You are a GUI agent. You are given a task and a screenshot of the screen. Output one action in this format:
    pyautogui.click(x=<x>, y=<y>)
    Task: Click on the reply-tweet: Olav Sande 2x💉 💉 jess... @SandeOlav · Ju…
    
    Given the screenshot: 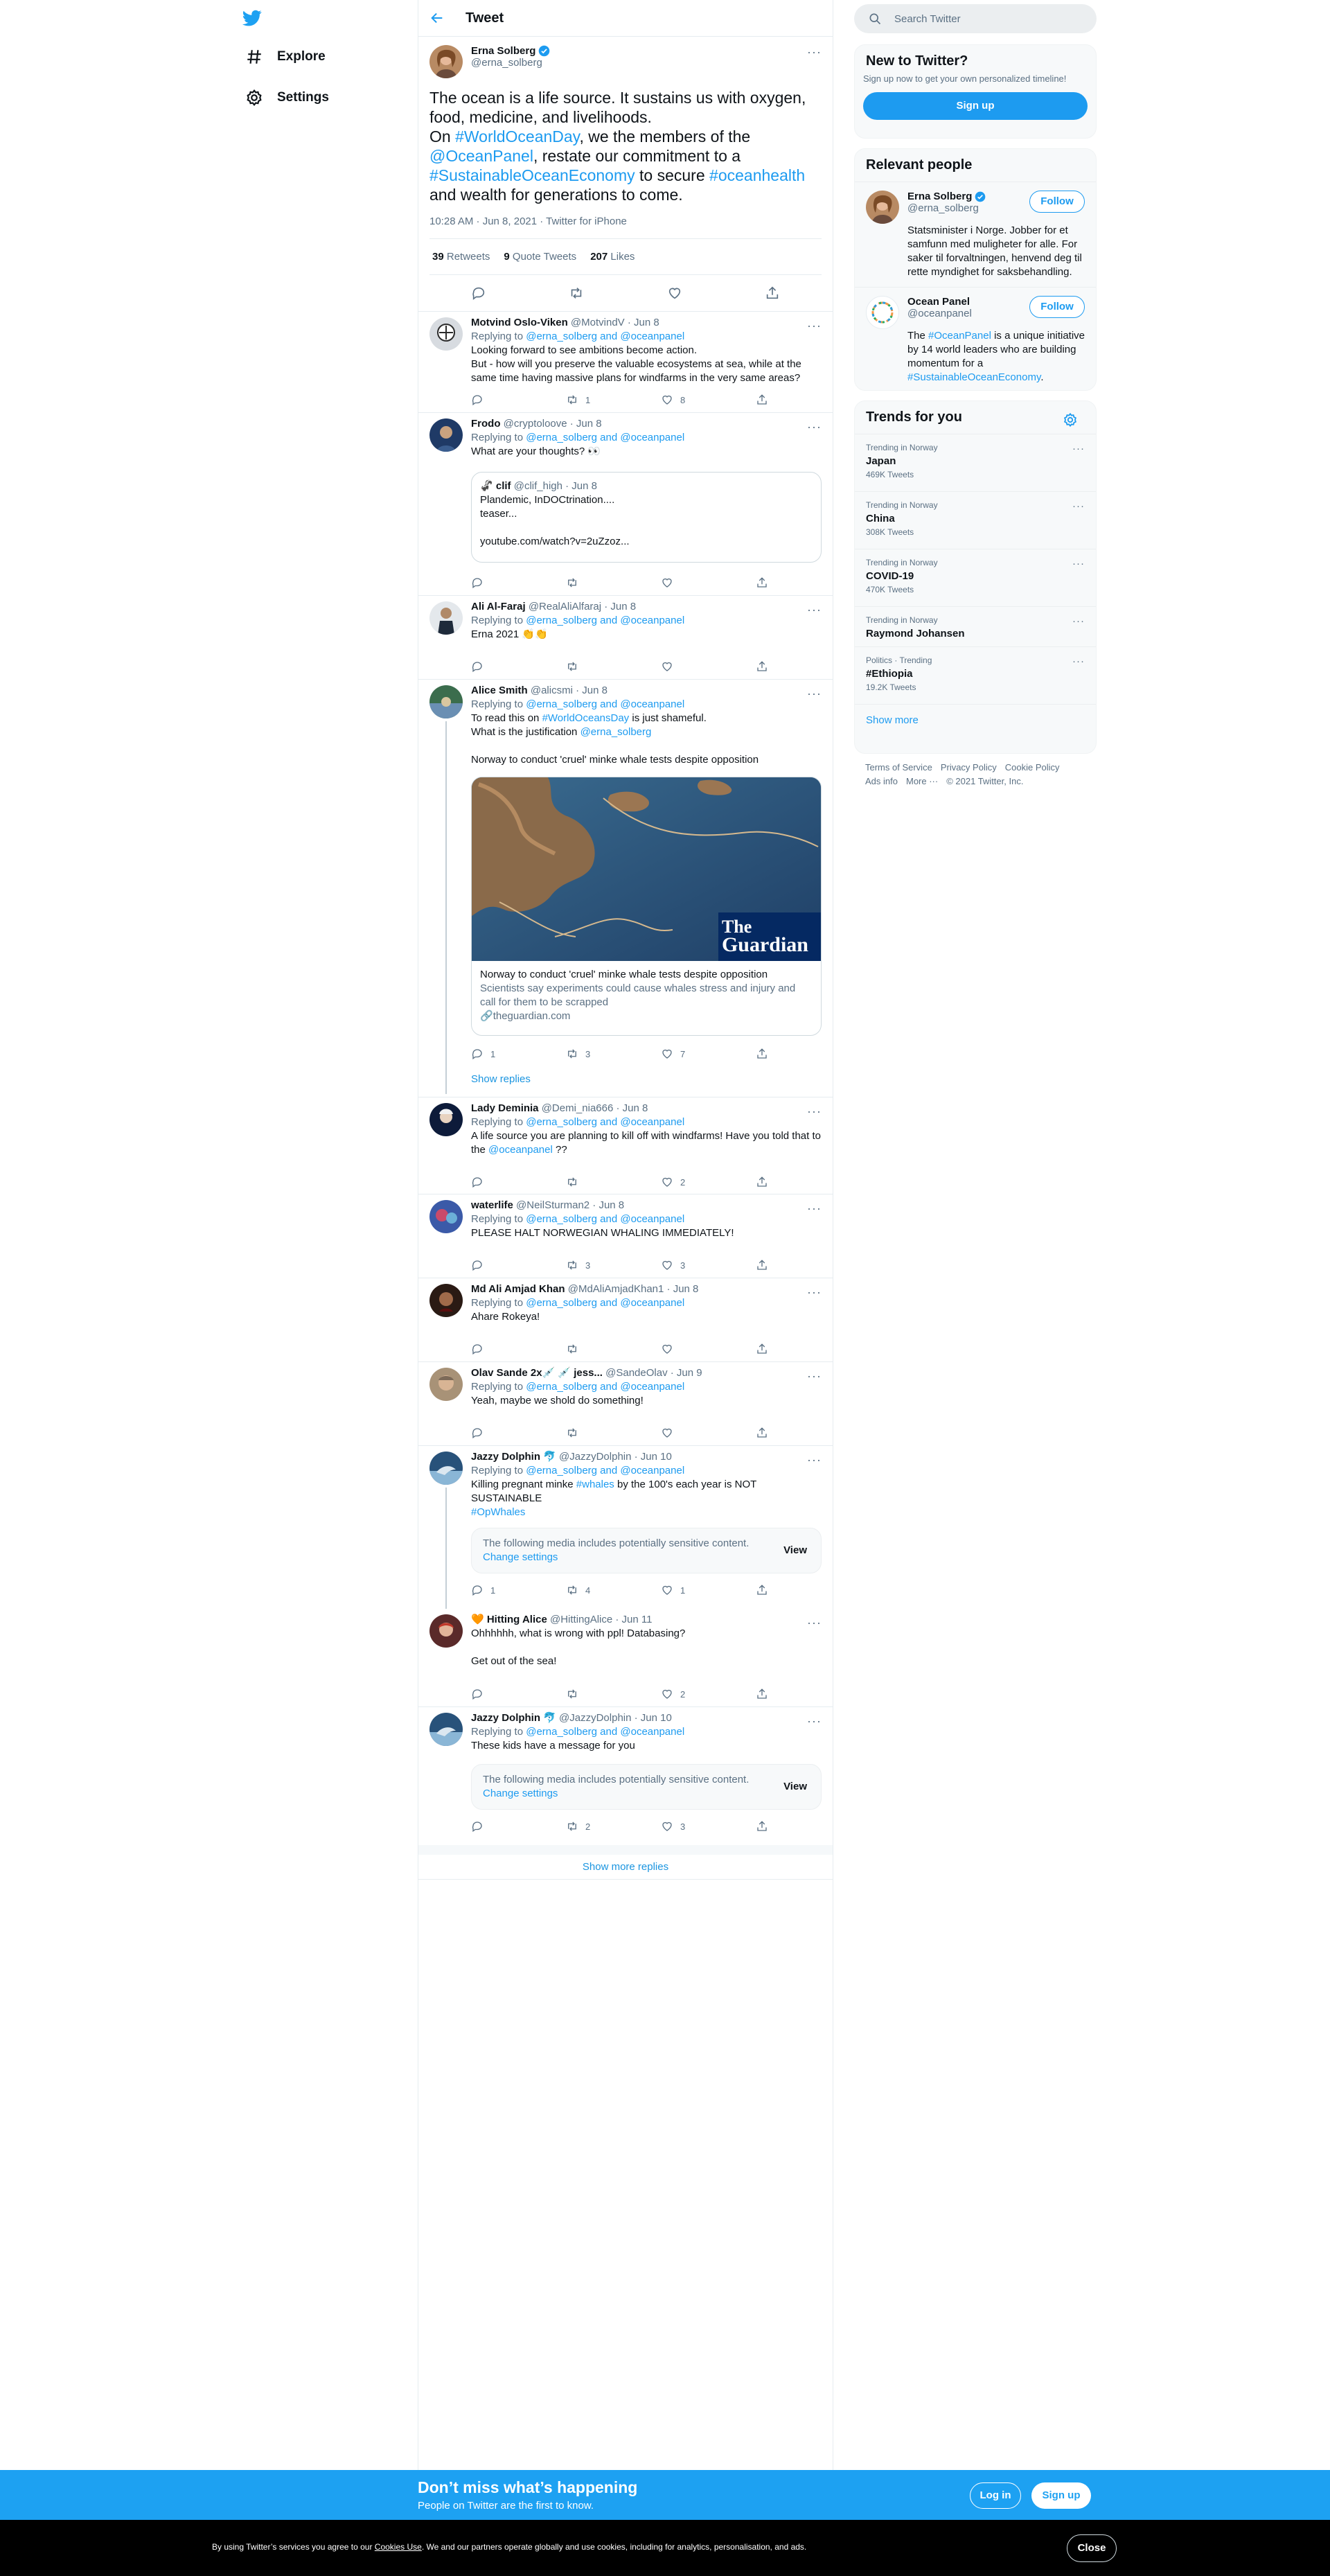 What is the action you would take?
    pyautogui.click(x=625, y=1404)
    